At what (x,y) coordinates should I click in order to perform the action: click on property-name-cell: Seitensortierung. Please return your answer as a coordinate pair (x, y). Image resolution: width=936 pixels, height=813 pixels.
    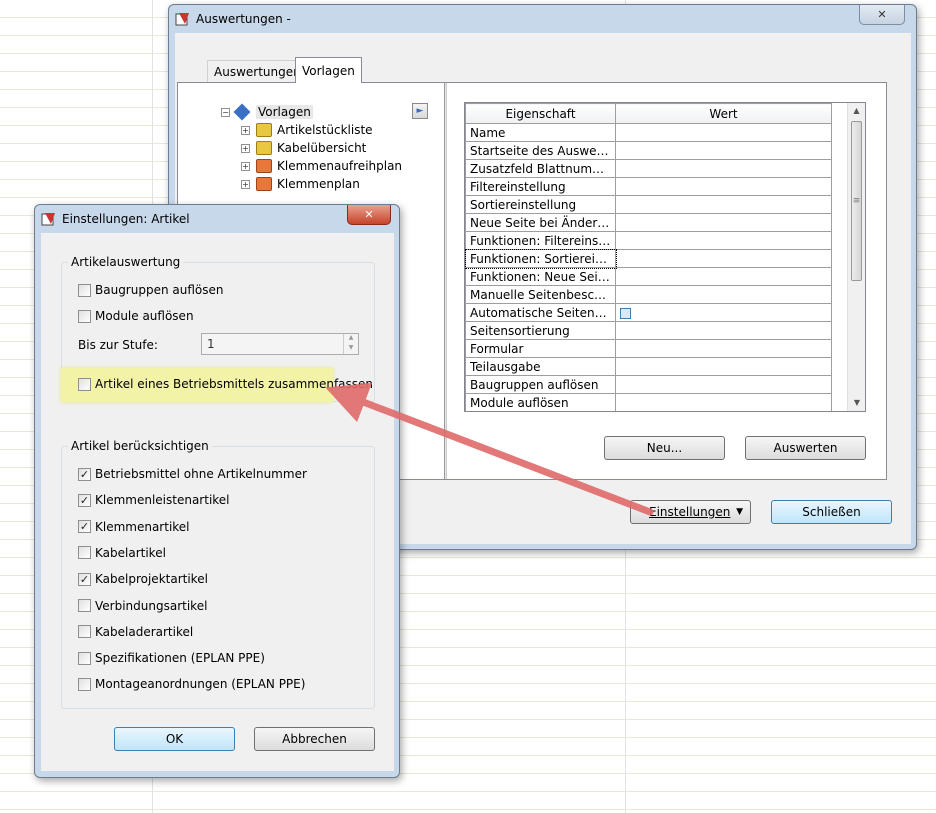
    Looking at the image, I should click on (540, 330).